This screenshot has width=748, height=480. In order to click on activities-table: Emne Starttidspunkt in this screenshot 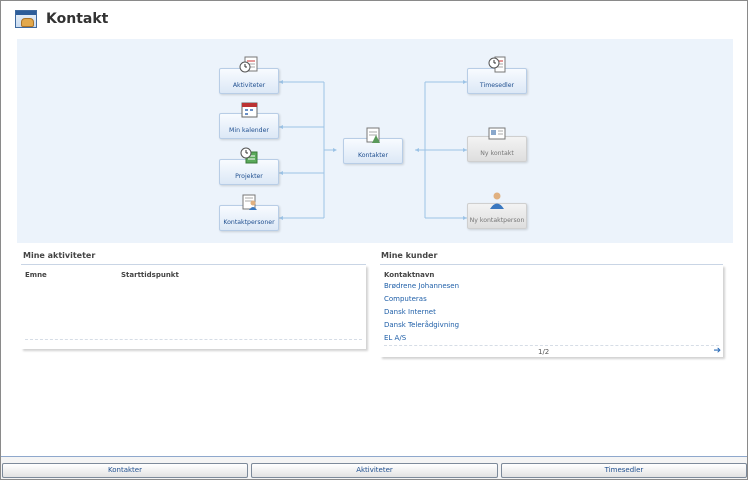, I will do `click(193, 307)`.